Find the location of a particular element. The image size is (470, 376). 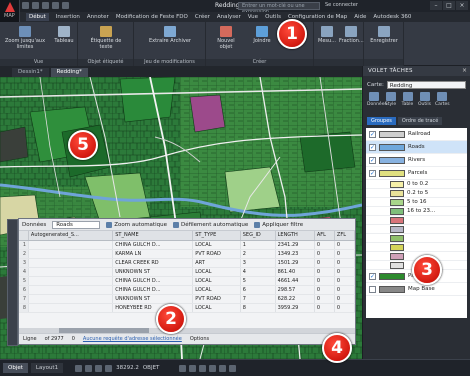

menu-tab: Modification de Feste FDO is located at coordinates (152, 17).